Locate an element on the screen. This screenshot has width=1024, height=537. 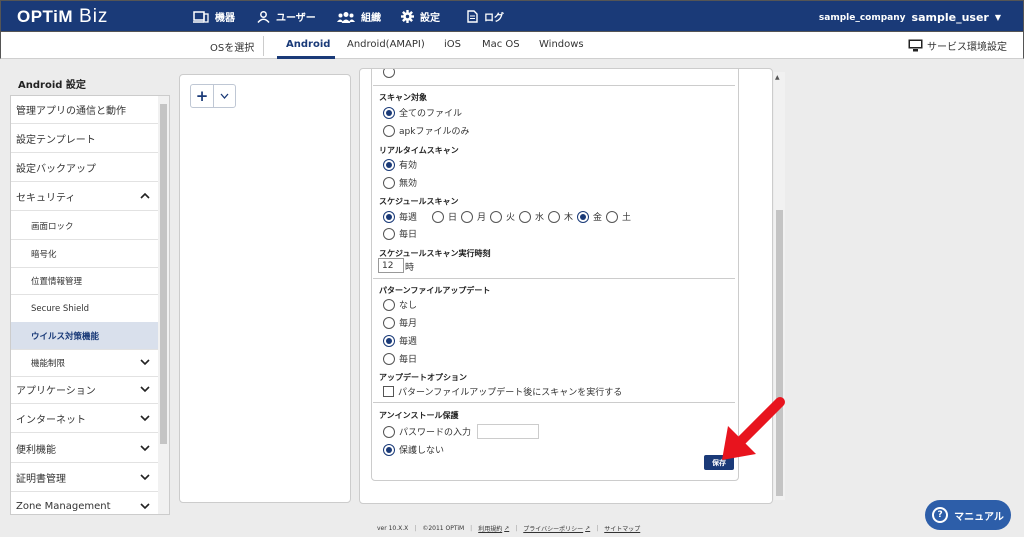
add-button: + is located at coordinates (202, 96).